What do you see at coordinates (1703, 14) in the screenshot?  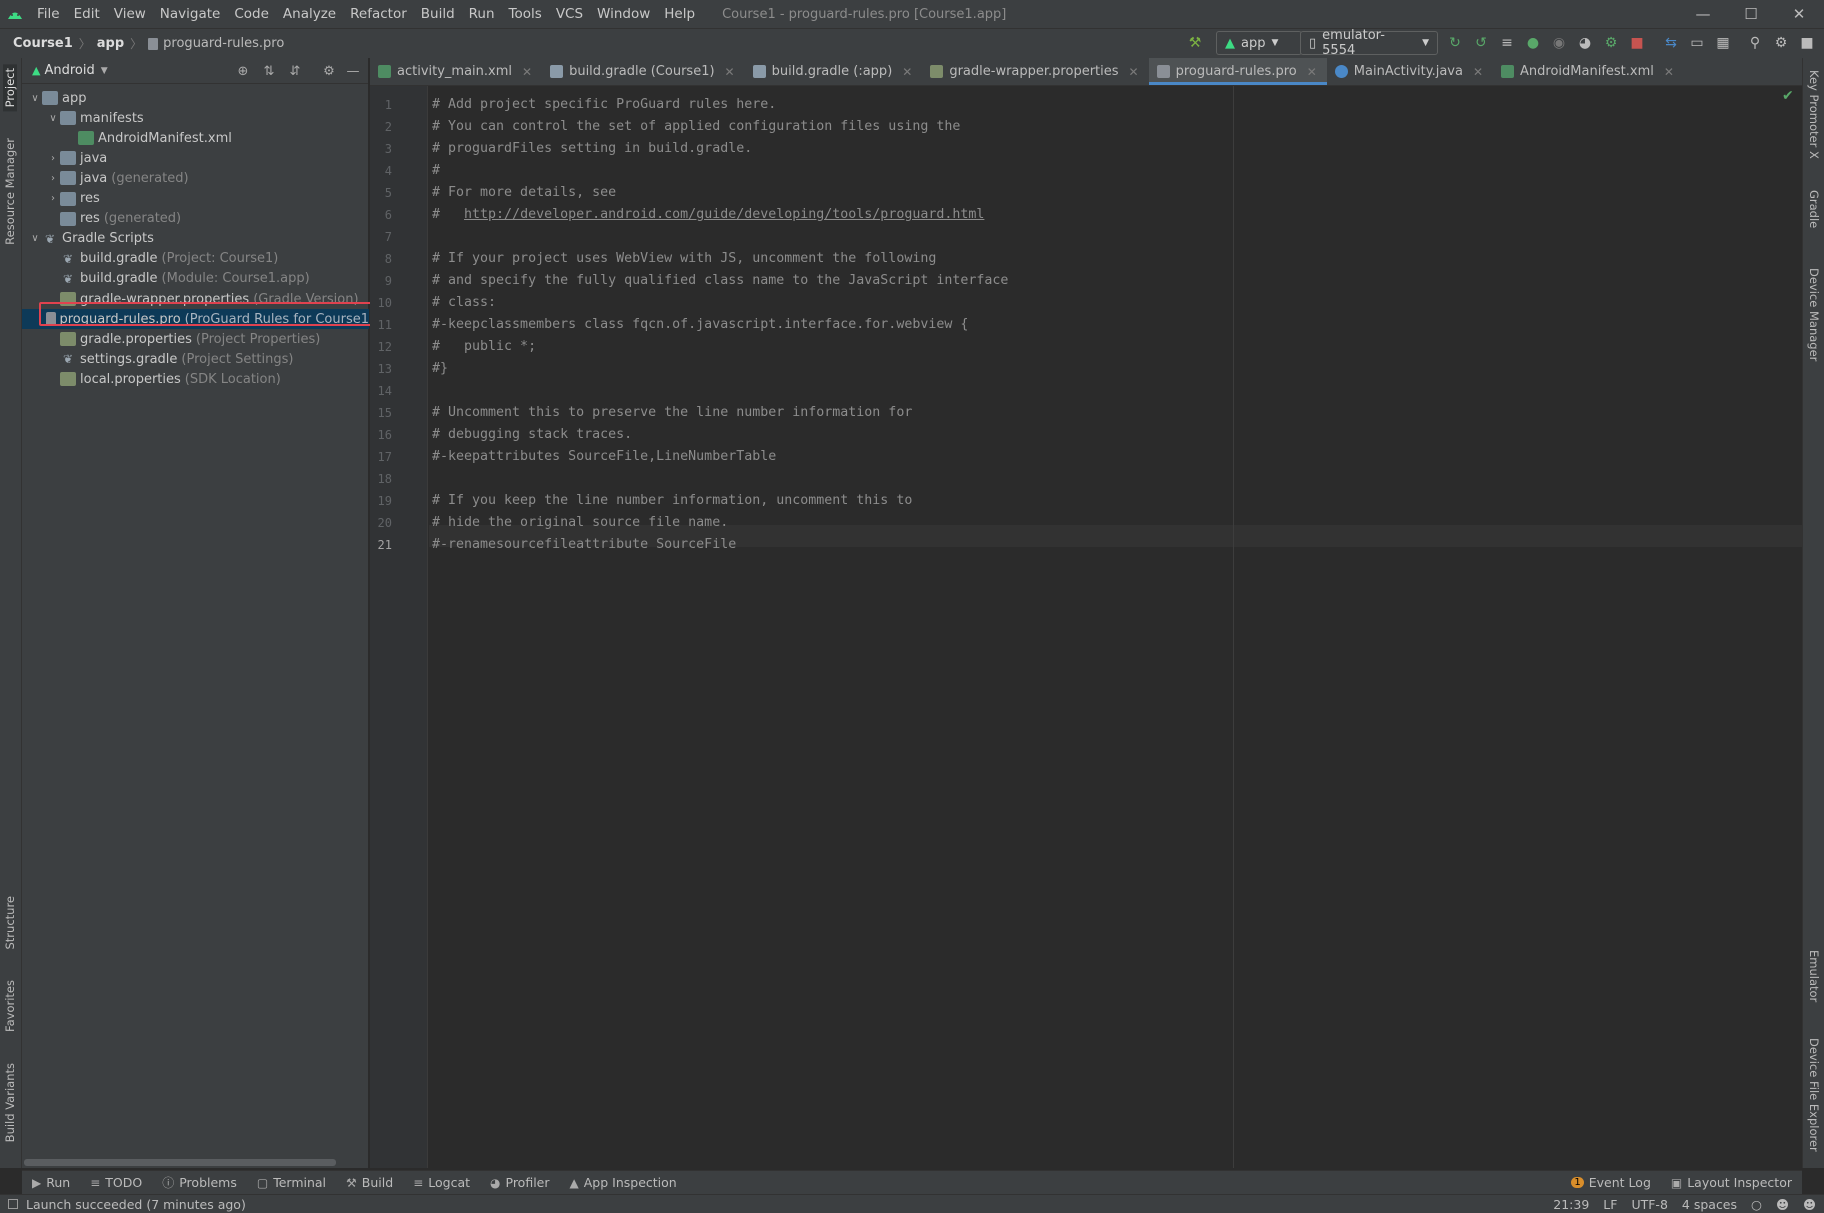 I see `minimize-icon: —` at bounding box center [1703, 14].